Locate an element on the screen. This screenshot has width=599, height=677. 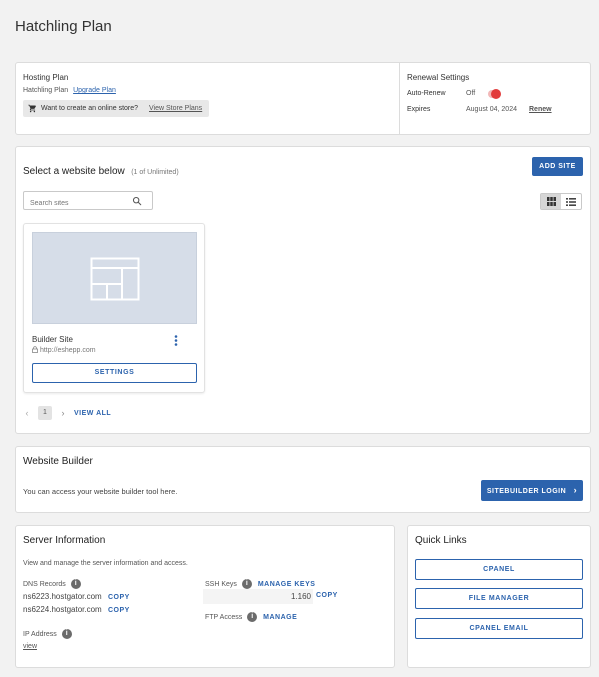
sites-count-note: (1 of Unlimited) is located at coordinates (155, 172).